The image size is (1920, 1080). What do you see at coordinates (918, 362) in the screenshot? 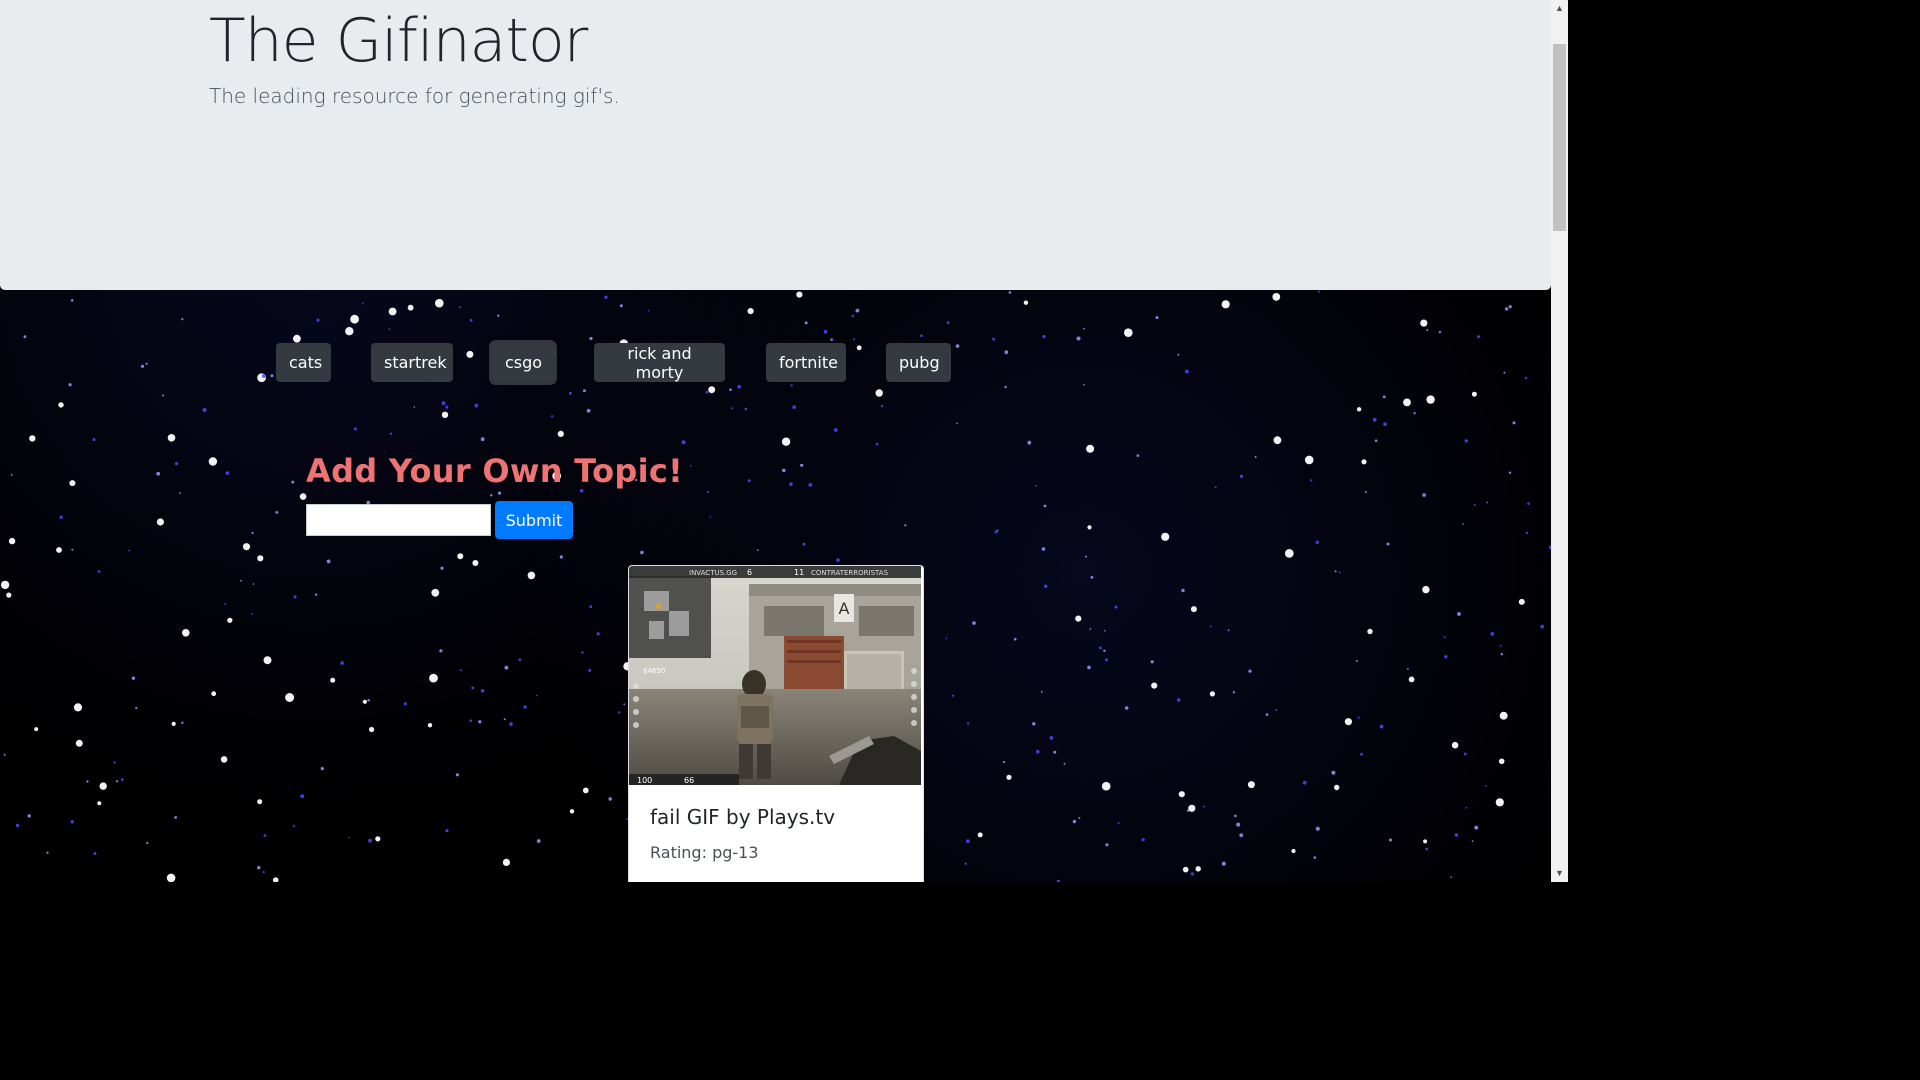
I see `topic-button-pubg: pubg` at bounding box center [918, 362].